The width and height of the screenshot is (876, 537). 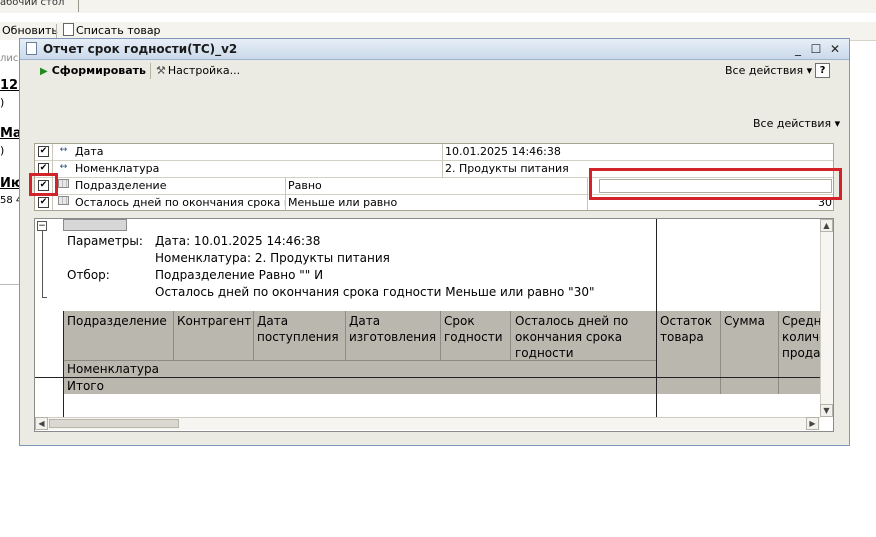 I want to click on all-actions-menu: Все действия ▾, so click(x=768, y=71).